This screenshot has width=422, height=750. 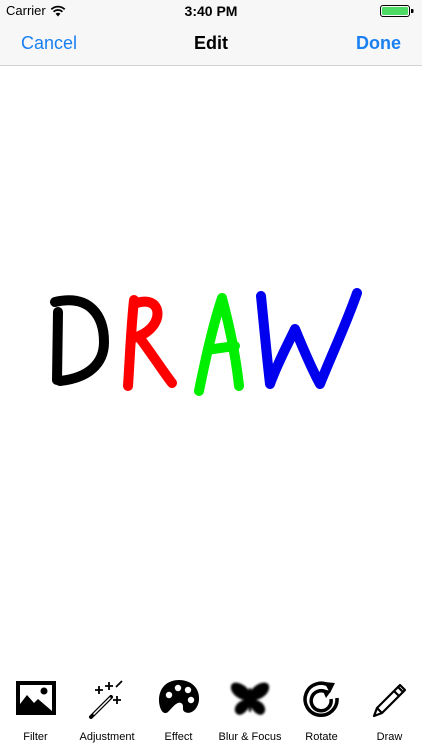 I want to click on tool-filter: Filter, so click(x=35, y=711).